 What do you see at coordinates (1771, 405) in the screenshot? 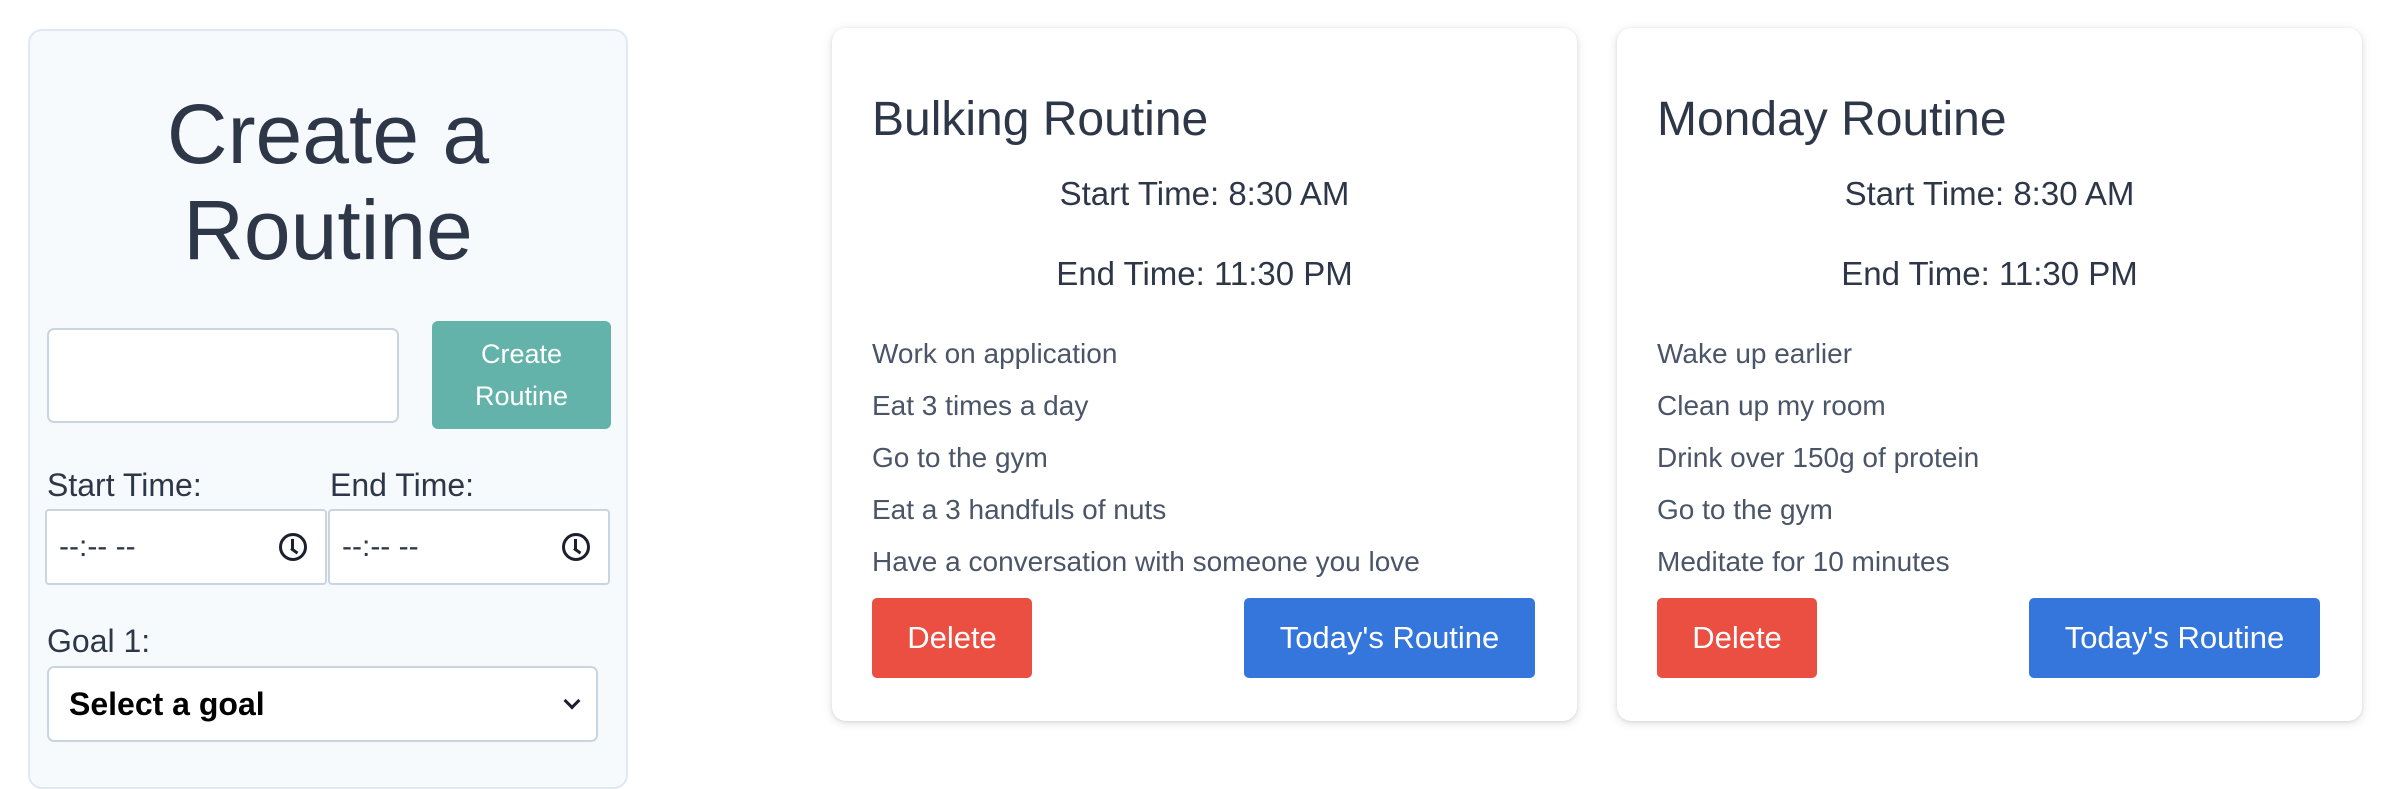
I see `routine-goal-item: Clean up my room` at bounding box center [1771, 405].